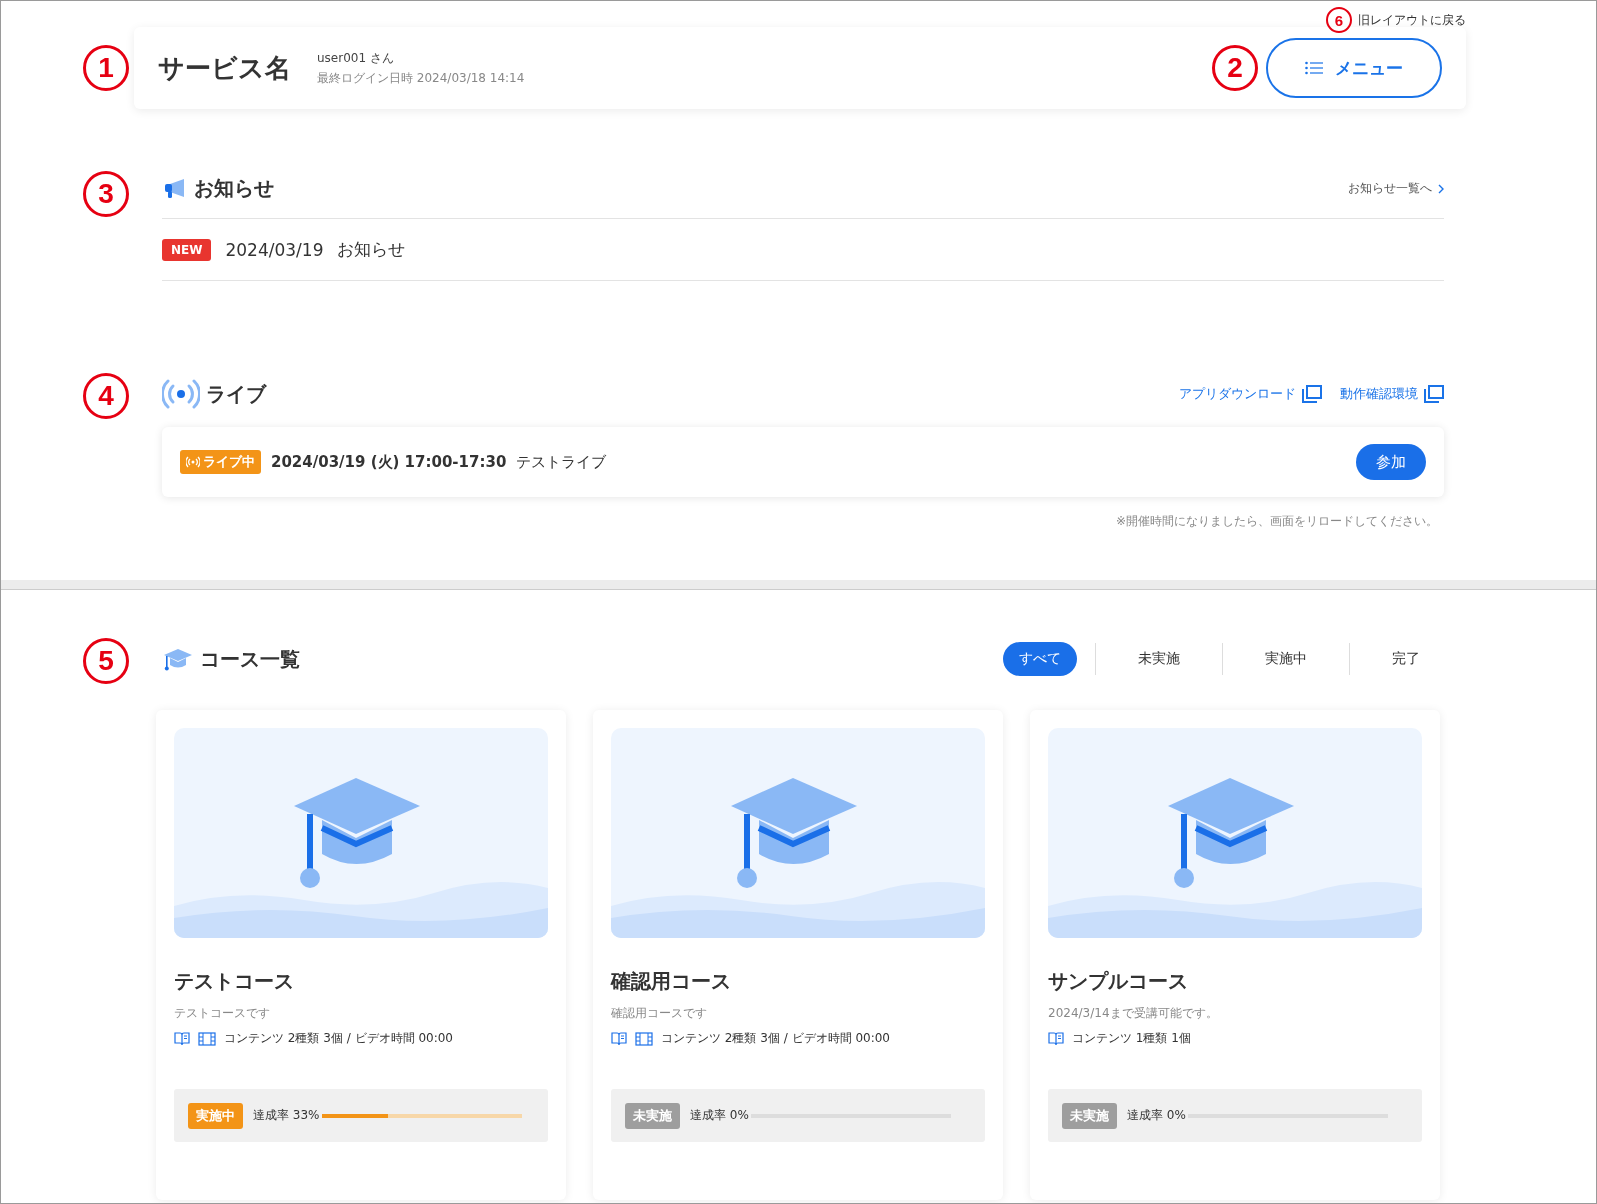 The height and width of the screenshot is (1204, 1597). What do you see at coordinates (234, 188) in the screenshot?
I see `section-title: お知らせ` at bounding box center [234, 188].